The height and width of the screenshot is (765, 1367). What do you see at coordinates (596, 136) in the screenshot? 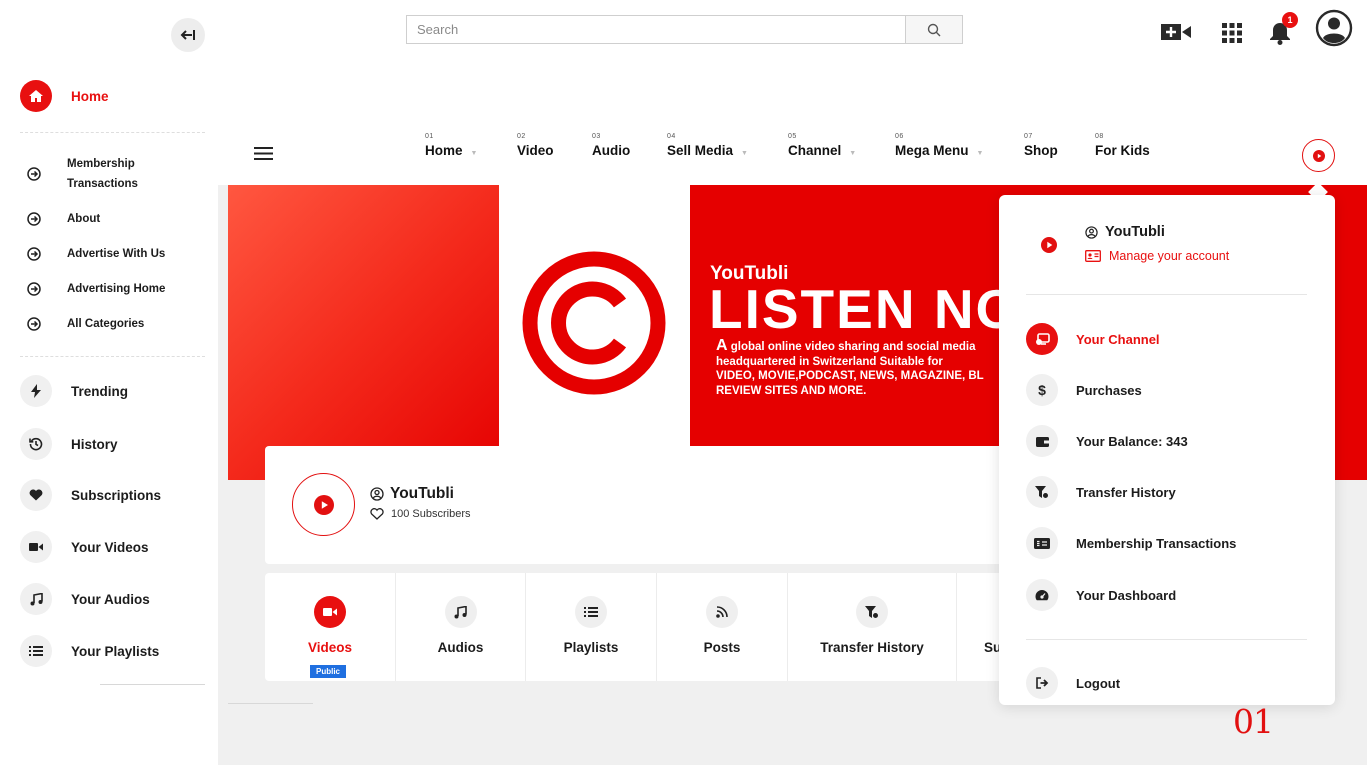
I see `nav-number: 03` at bounding box center [596, 136].